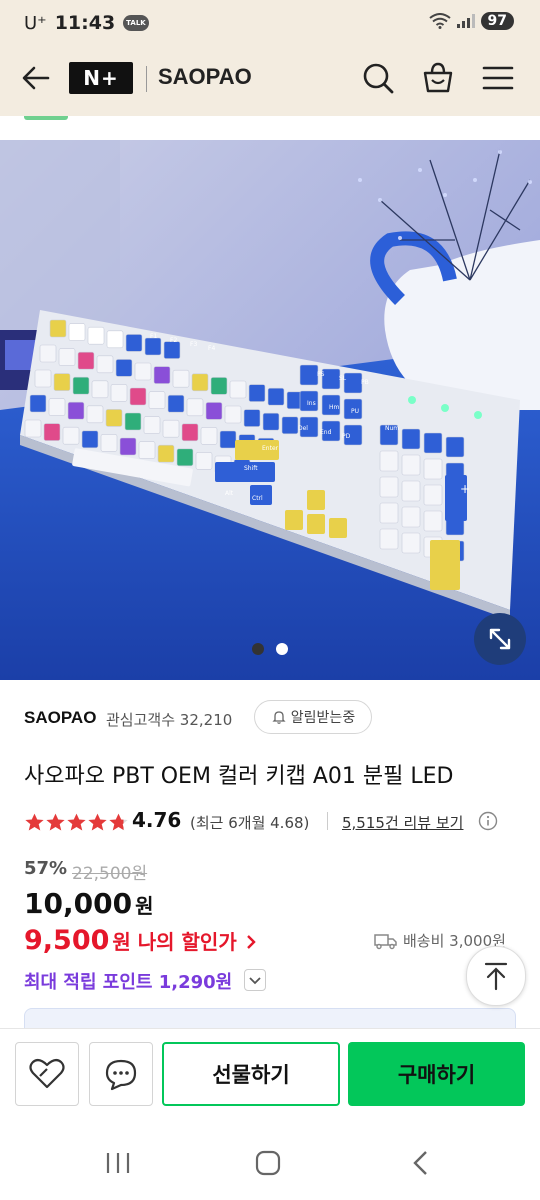  Describe the element at coordinates (270, 448) in the screenshot. I see `keycap-label: Enter` at that location.